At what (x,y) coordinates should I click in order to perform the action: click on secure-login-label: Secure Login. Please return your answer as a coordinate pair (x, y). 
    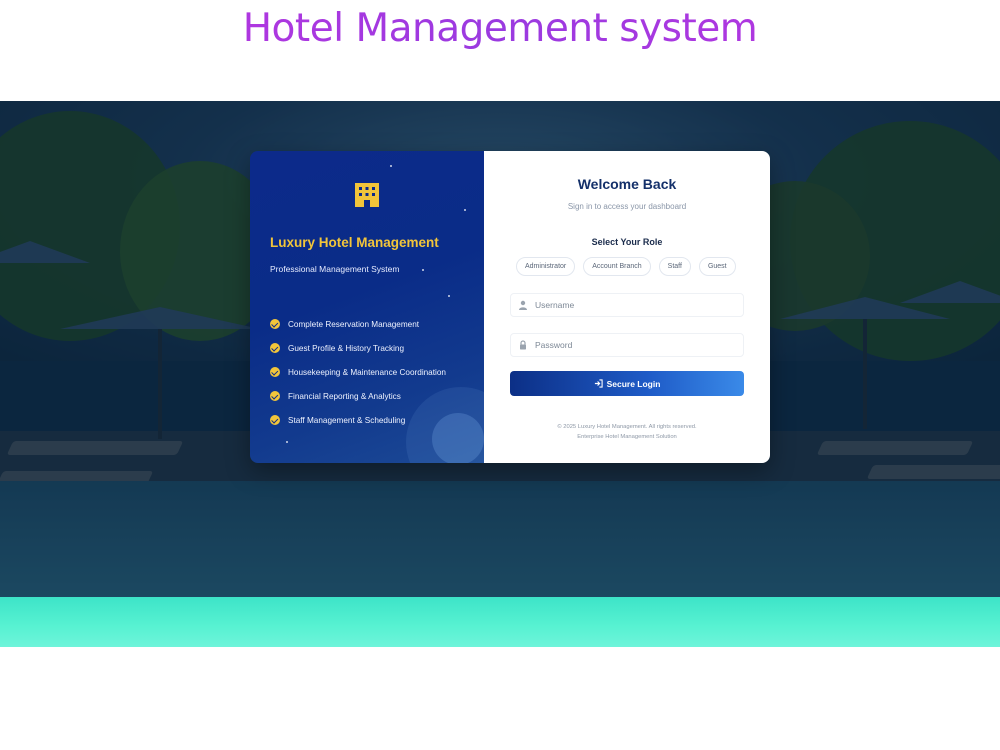
    Looking at the image, I should click on (633, 383).